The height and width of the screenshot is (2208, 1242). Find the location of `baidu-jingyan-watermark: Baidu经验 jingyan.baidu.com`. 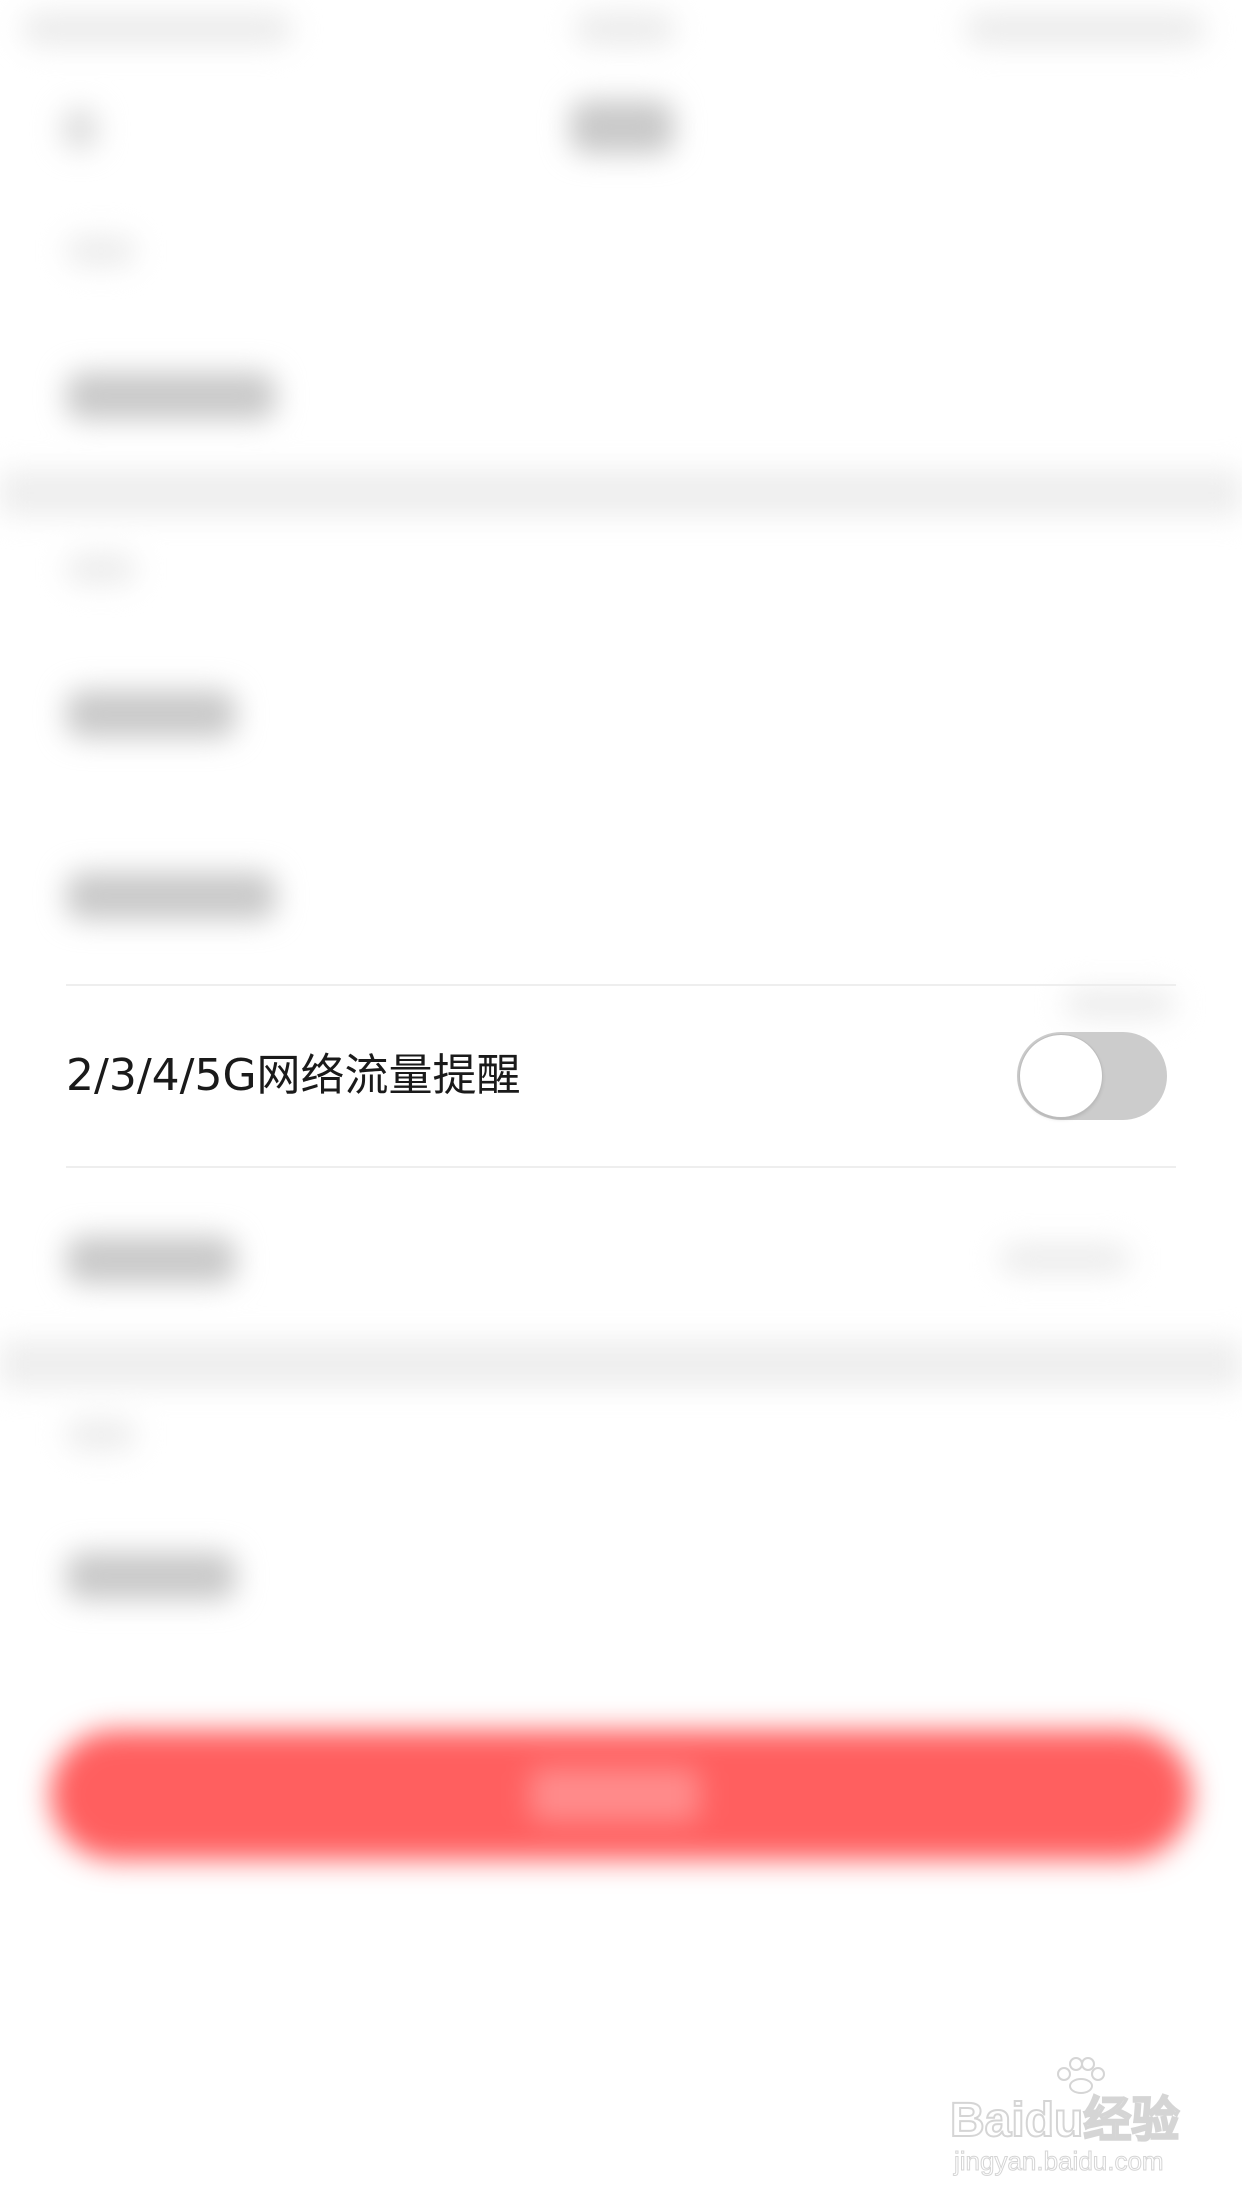

baidu-jingyan-watermark: Baidu经验 jingyan.baidu.com is located at coordinates (1069, 2123).